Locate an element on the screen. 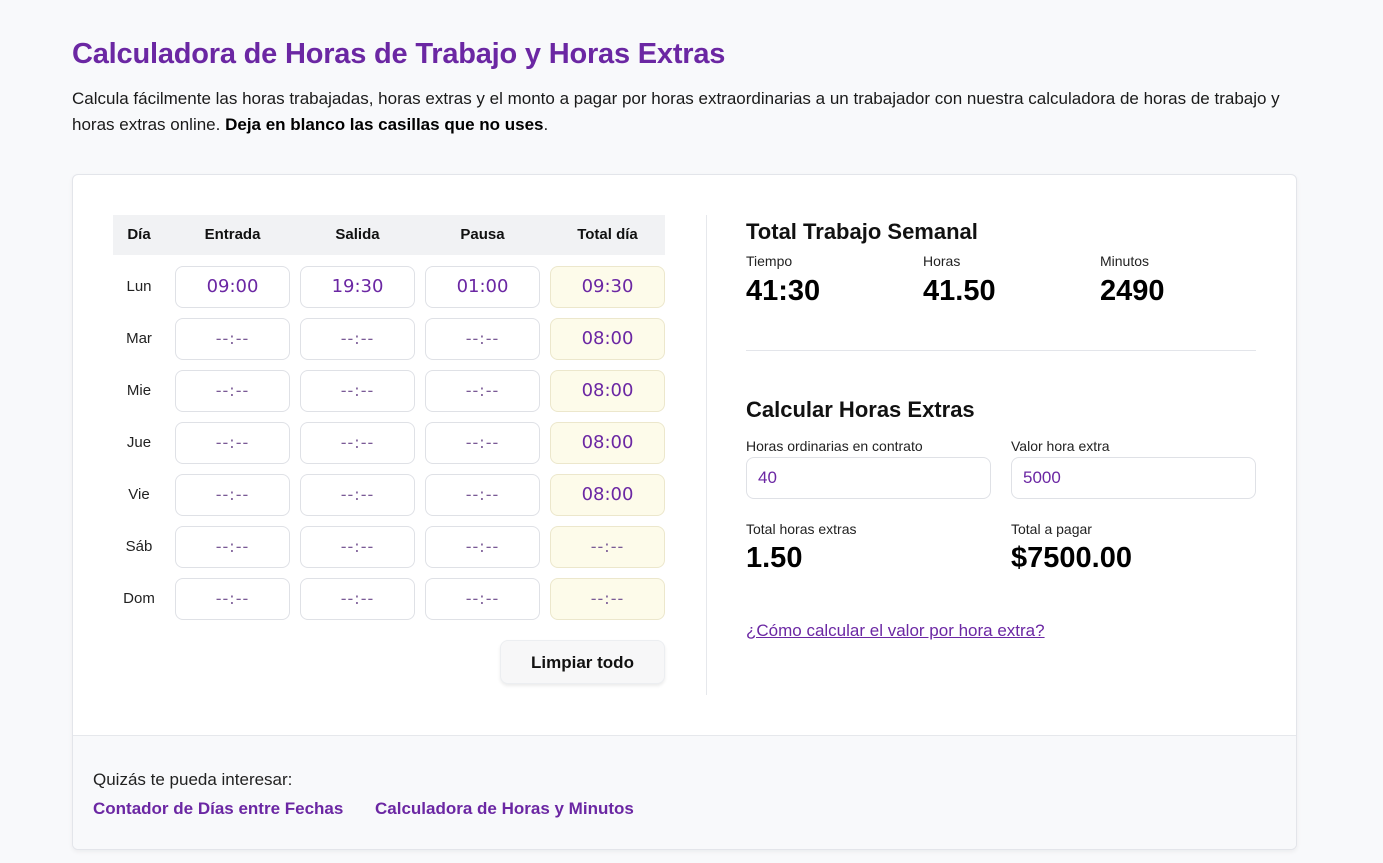 This screenshot has height=863, width=1383. entry-time-input: 09:00 is located at coordinates (232, 287).